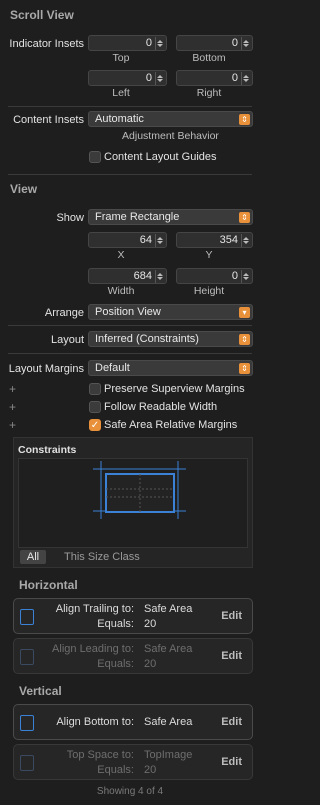 The image size is (320, 805). I want to click on height-field: 0, so click(214, 276).